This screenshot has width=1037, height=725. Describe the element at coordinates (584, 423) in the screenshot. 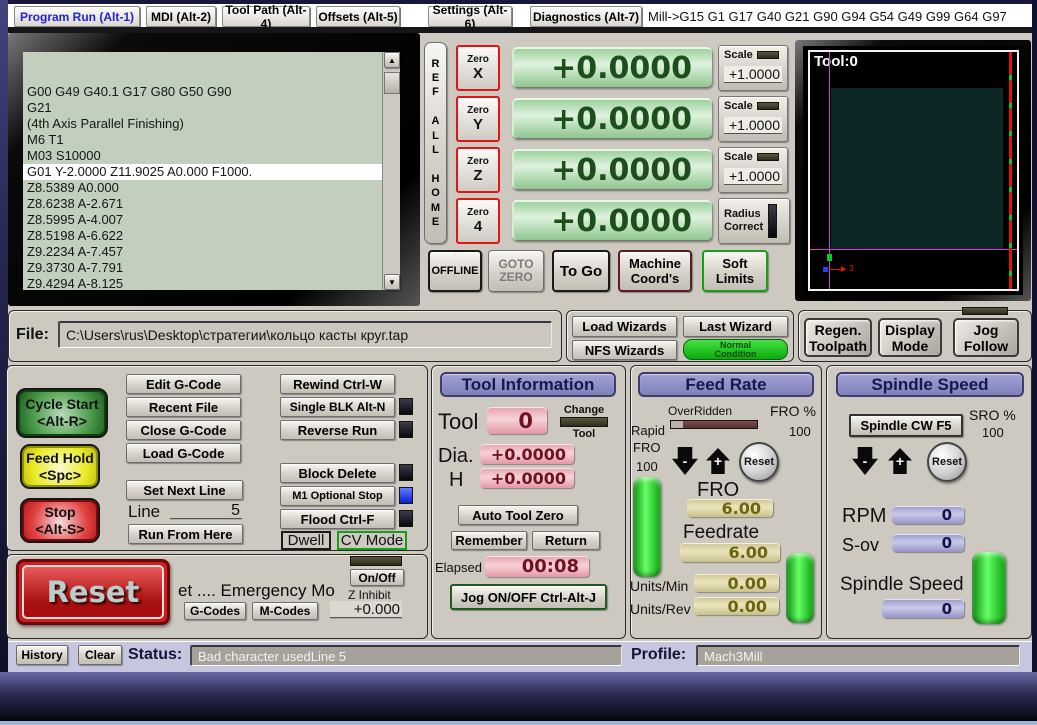

I see `change-tool-button: Change Tool` at that location.